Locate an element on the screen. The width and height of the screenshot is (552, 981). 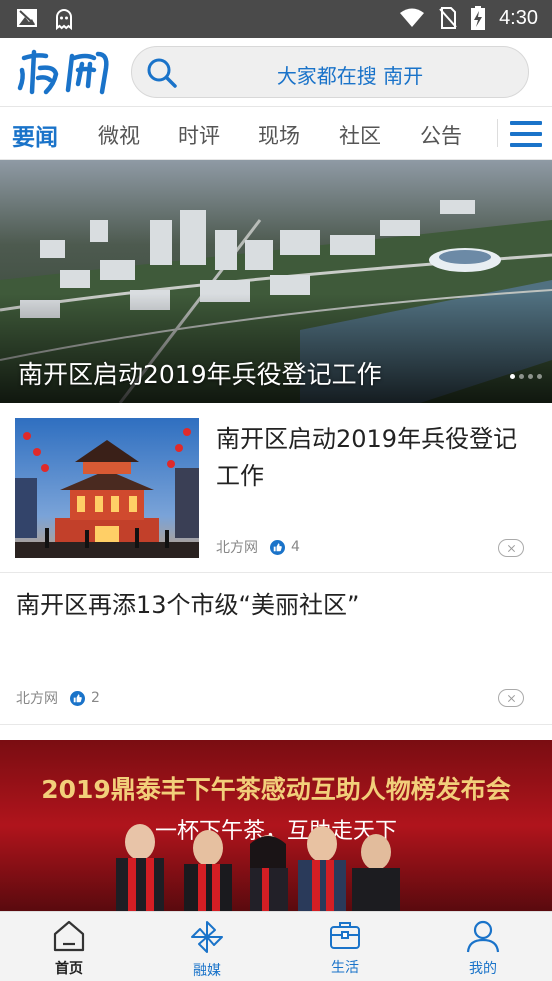
nav-profile: 我的 is located at coordinates (483, 946).